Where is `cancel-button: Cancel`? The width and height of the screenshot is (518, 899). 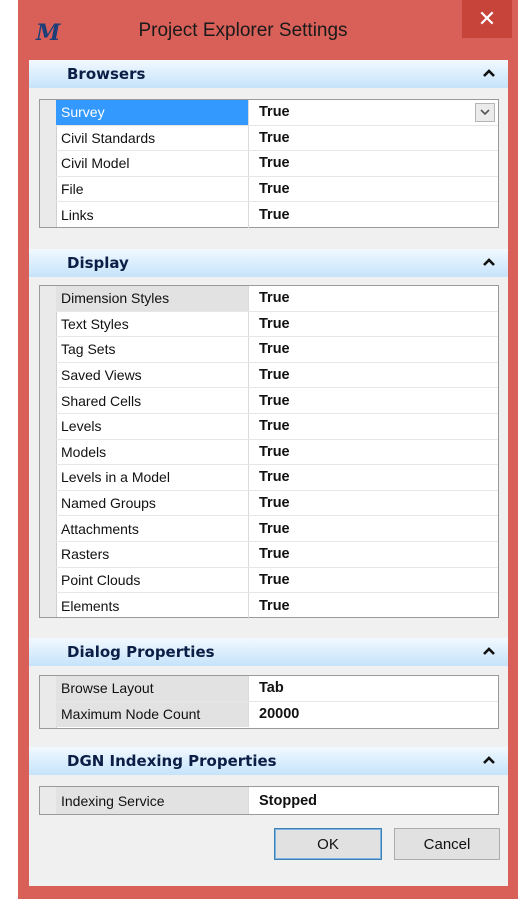
cancel-button: Cancel is located at coordinates (447, 844).